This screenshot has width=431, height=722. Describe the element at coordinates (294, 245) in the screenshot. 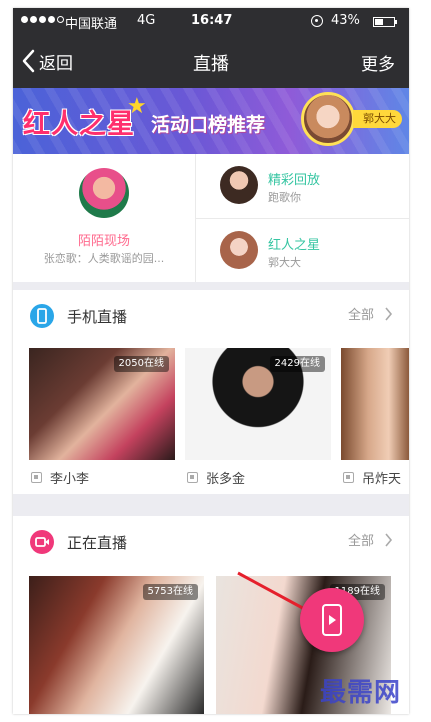

I see `featured-item-title: 红人之星` at that location.